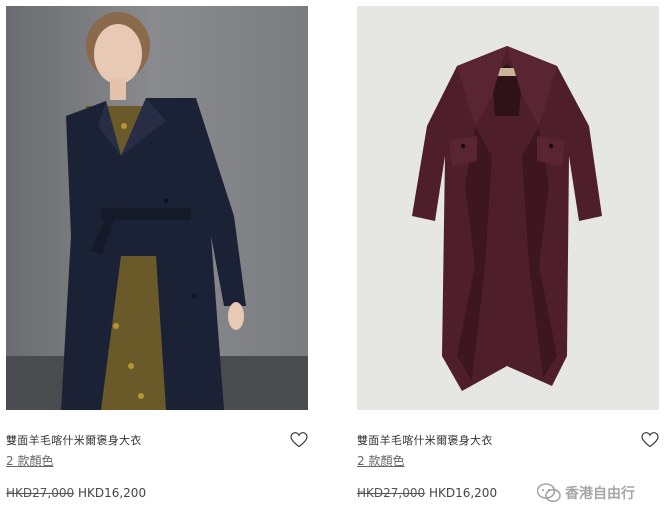  I want to click on wechat-icon, so click(549, 493).